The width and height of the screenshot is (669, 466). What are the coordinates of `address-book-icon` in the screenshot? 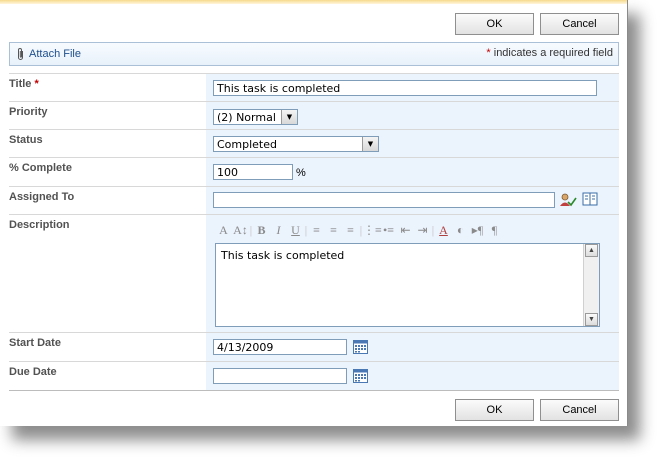 It's located at (590, 199).